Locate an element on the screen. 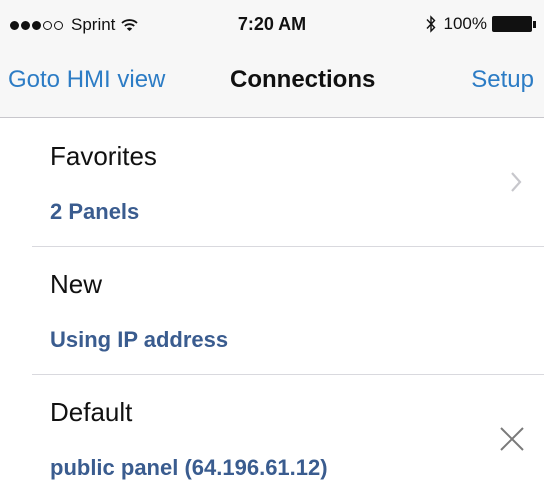  page-title: Connections is located at coordinates (303, 79).